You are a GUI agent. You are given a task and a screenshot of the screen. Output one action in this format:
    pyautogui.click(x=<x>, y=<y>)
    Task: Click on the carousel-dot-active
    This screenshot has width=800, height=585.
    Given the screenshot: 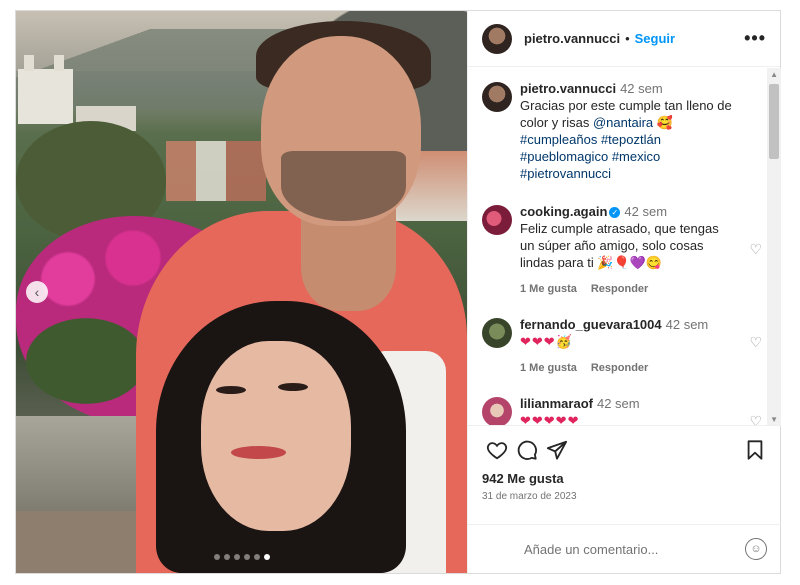 What is the action you would take?
    pyautogui.click(x=266, y=557)
    